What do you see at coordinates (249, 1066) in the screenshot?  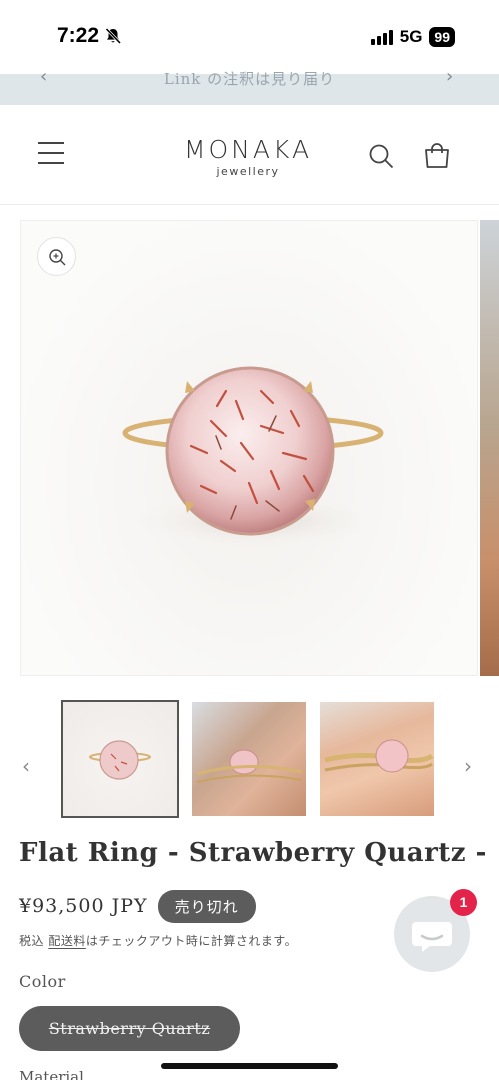 I see `home-indicator` at bounding box center [249, 1066].